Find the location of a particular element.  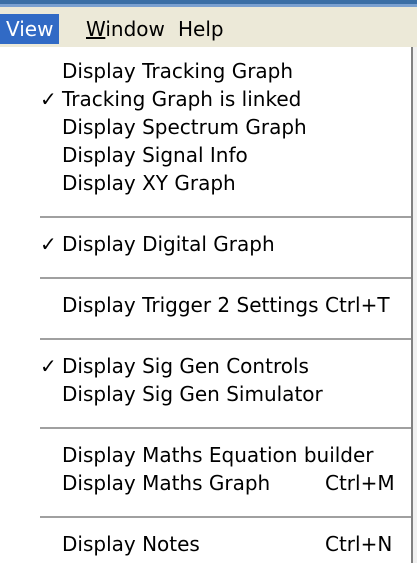

menu-item-label: Tracking Graph is linked is located at coordinates (182, 99).